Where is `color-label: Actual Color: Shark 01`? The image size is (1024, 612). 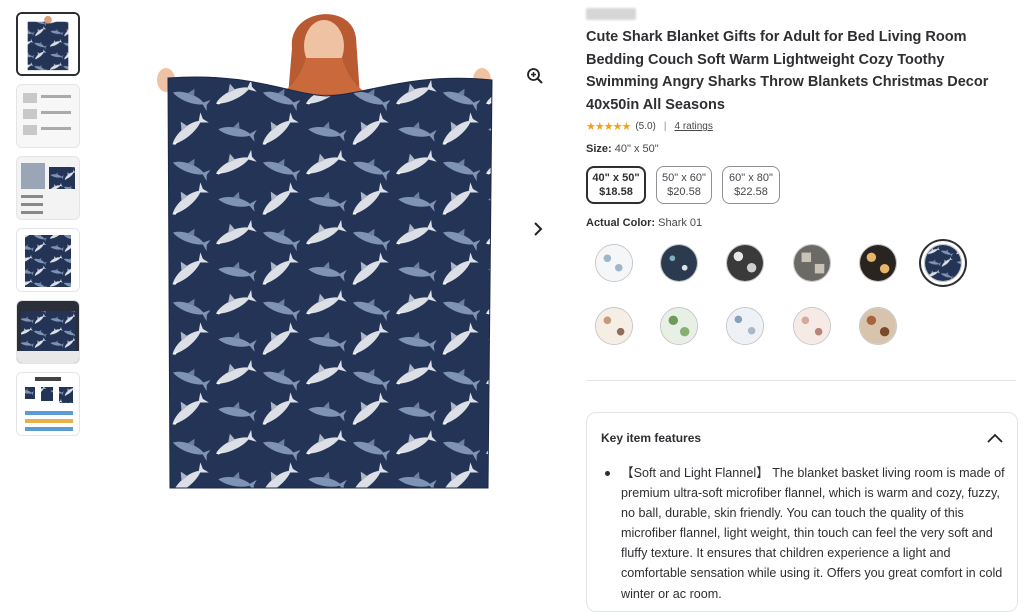
color-label: Actual Color: Shark 01 is located at coordinates (644, 223).